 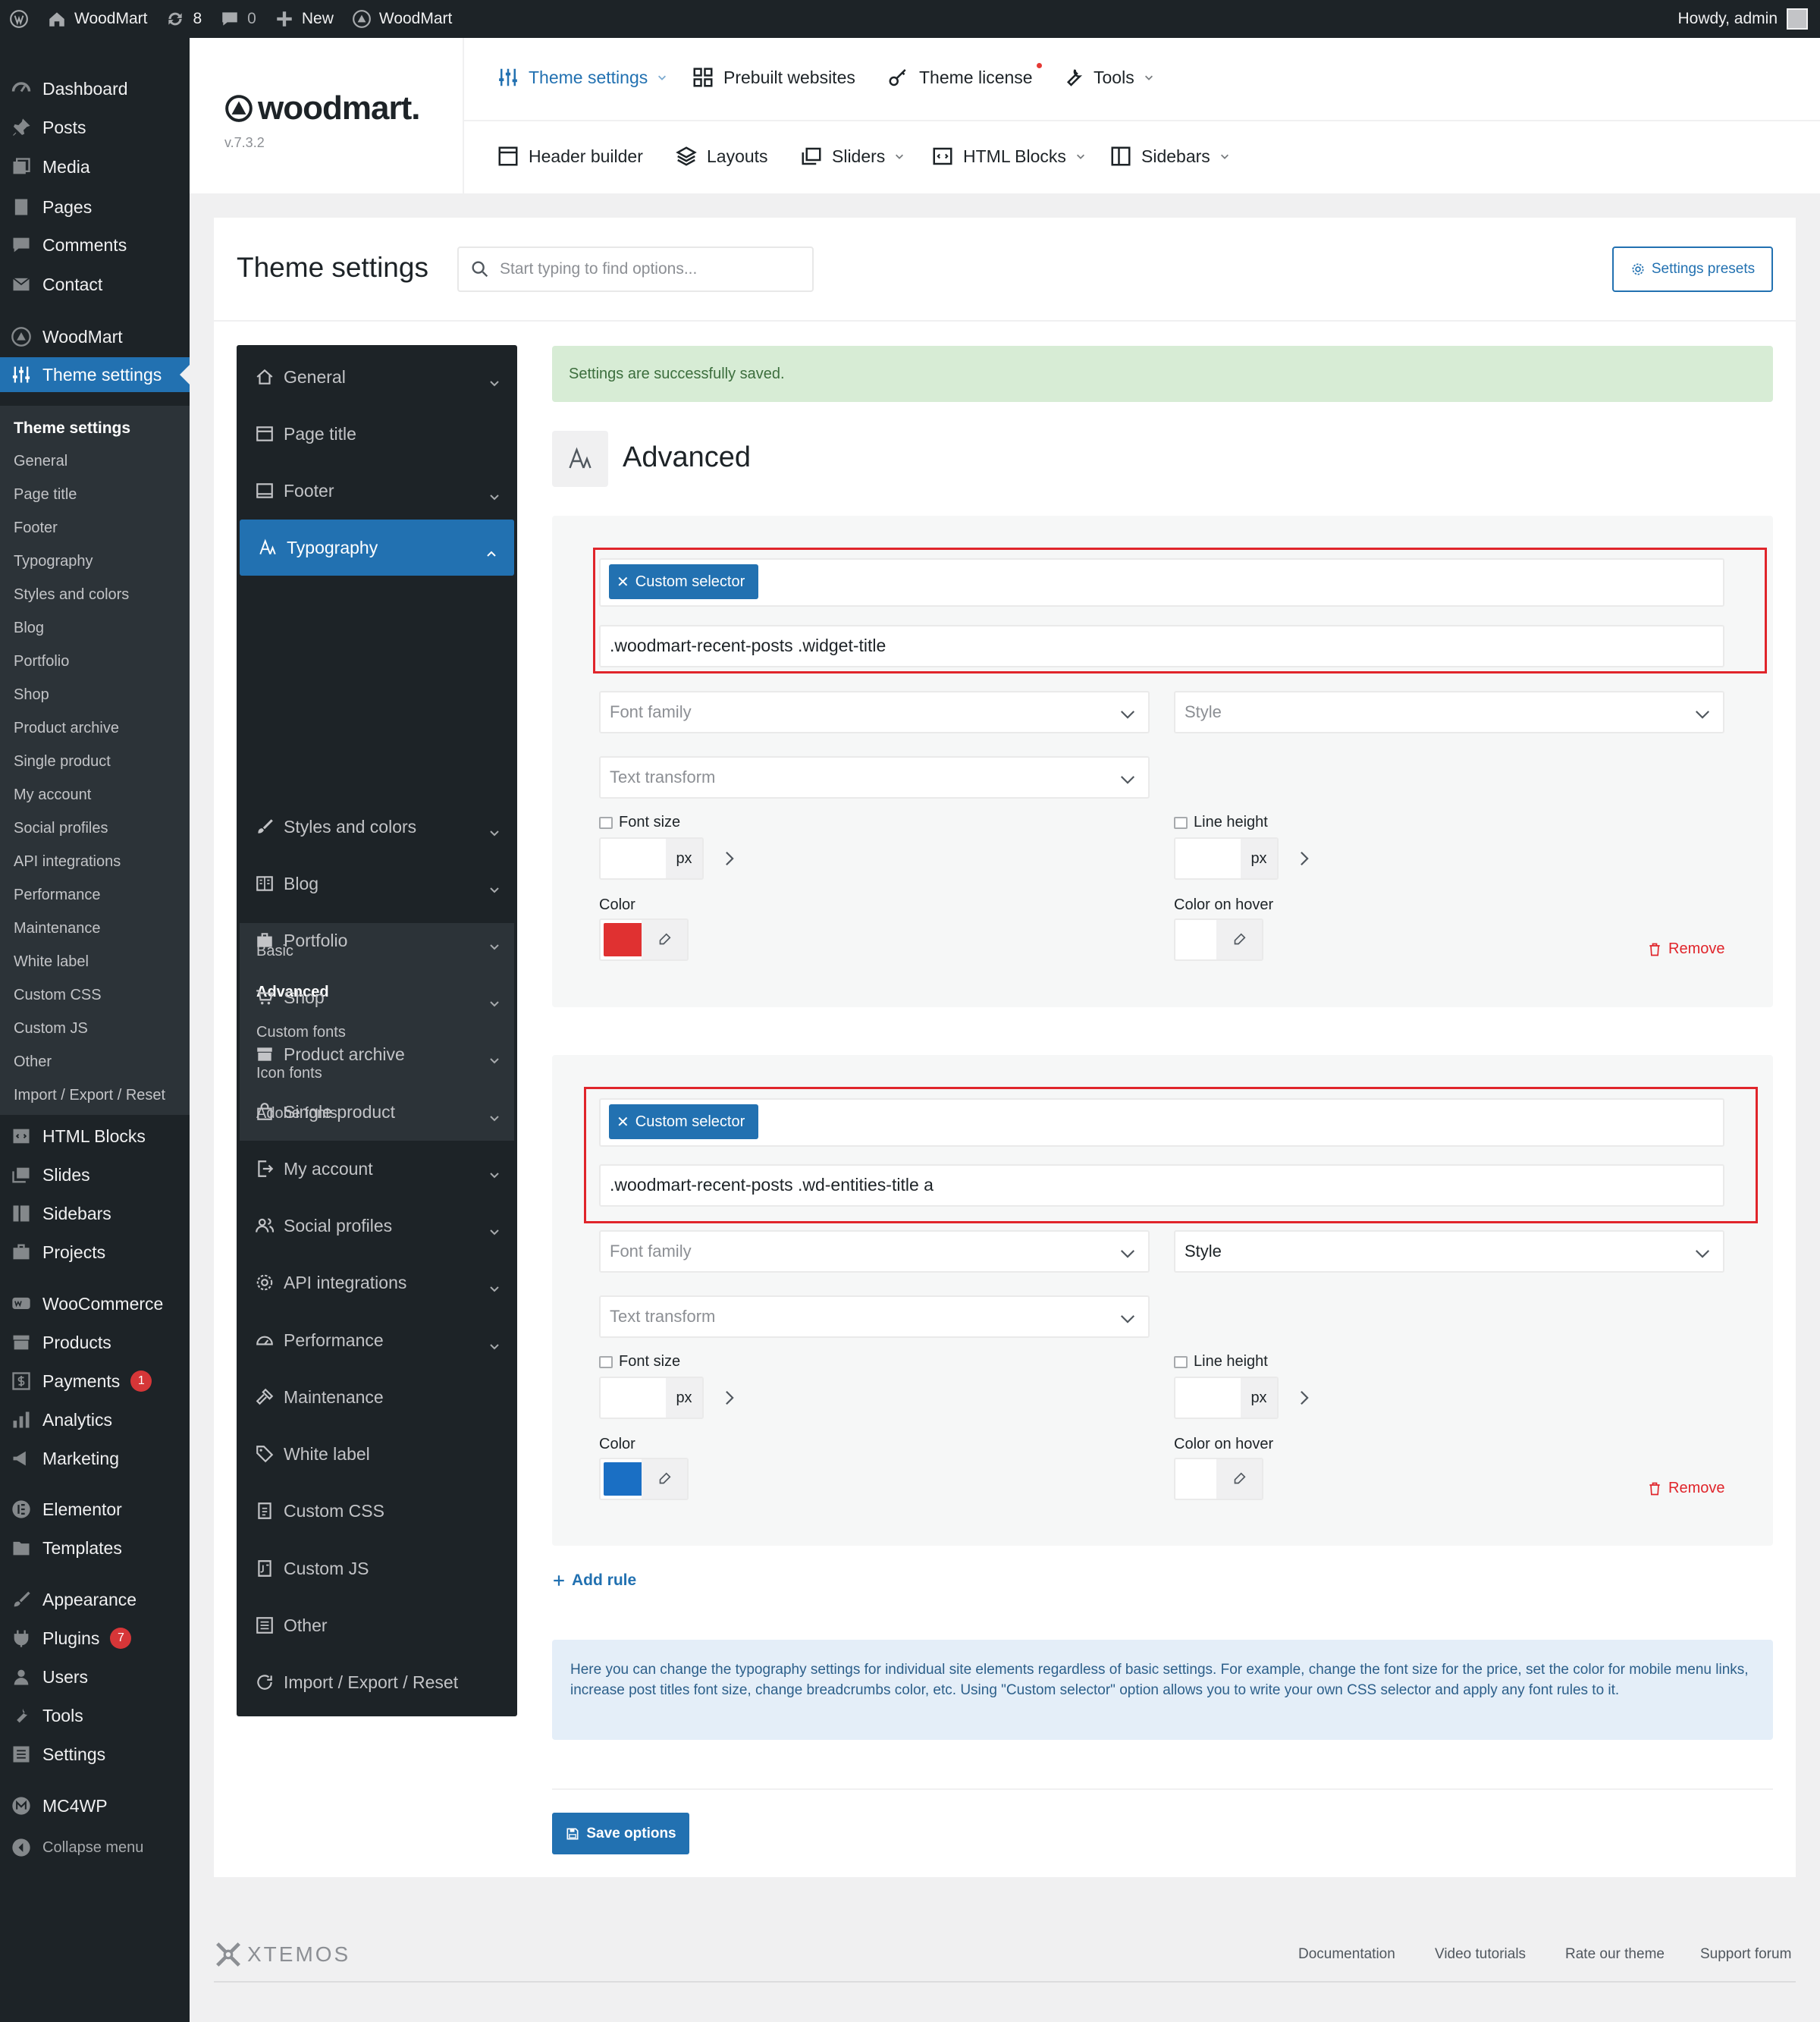 I want to click on settings-nav-other: Other, so click(x=377, y=1625).